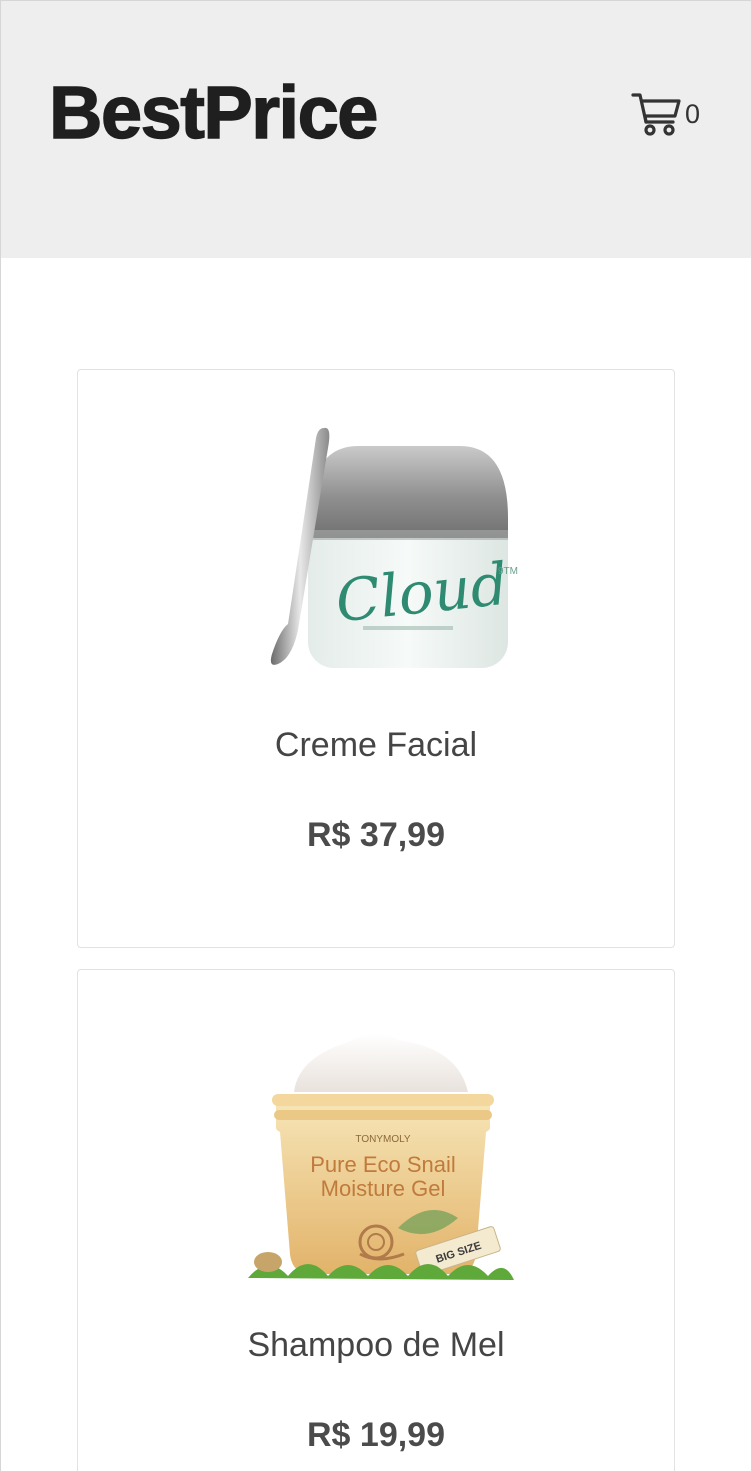 This screenshot has height=1472, width=752. What do you see at coordinates (376, 835) in the screenshot?
I see `product-price: R$ 37,99` at bounding box center [376, 835].